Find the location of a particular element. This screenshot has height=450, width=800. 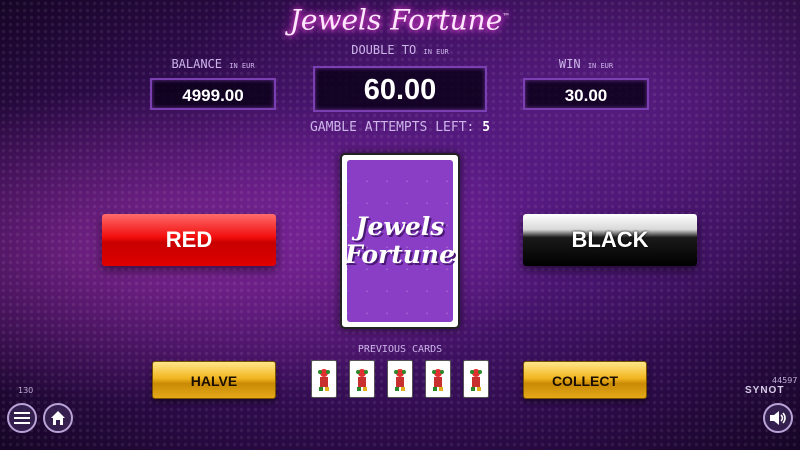

win-display: 30.00 is located at coordinates (586, 94).